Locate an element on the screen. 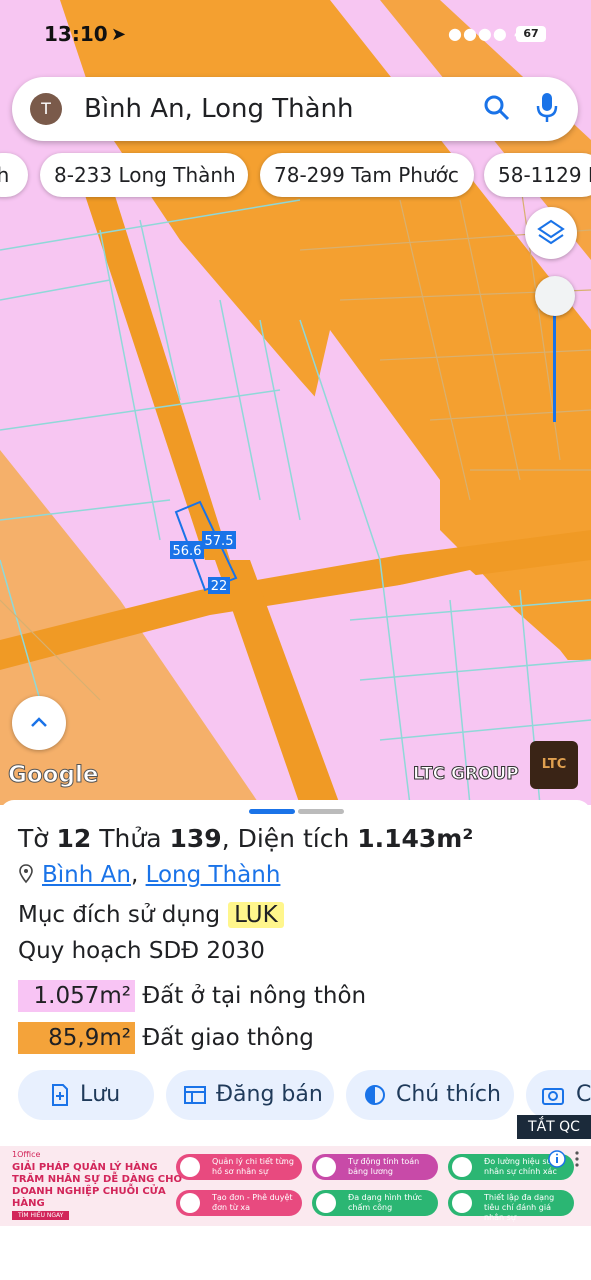  title-mid: Thửa is located at coordinates (130, 838).